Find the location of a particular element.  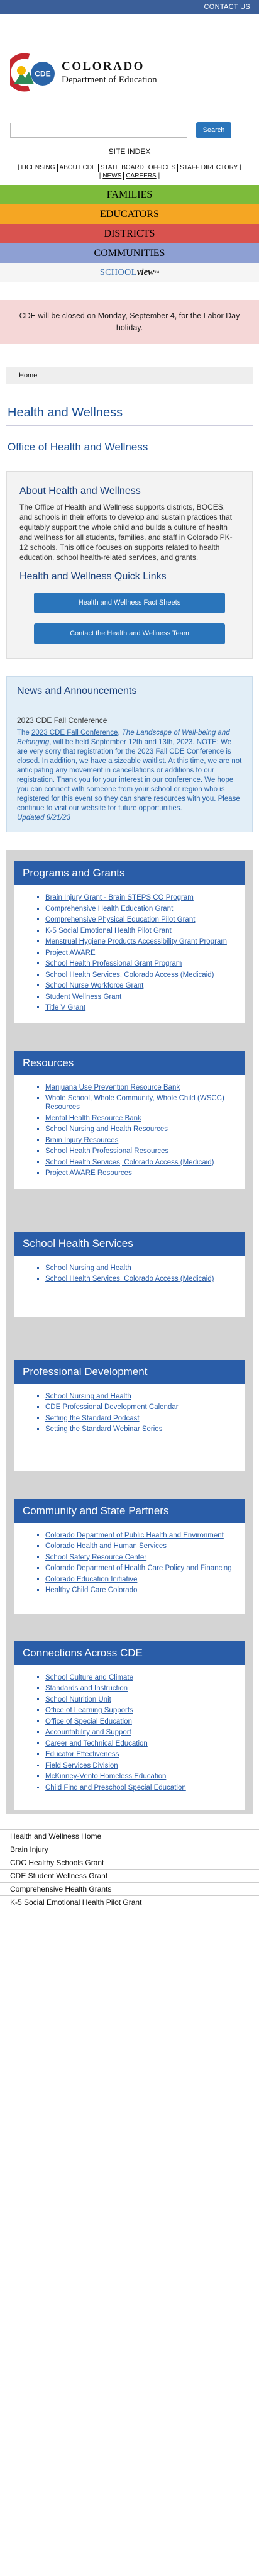

list-item: Mental Health Resource Bank is located at coordinates (140, 1118).